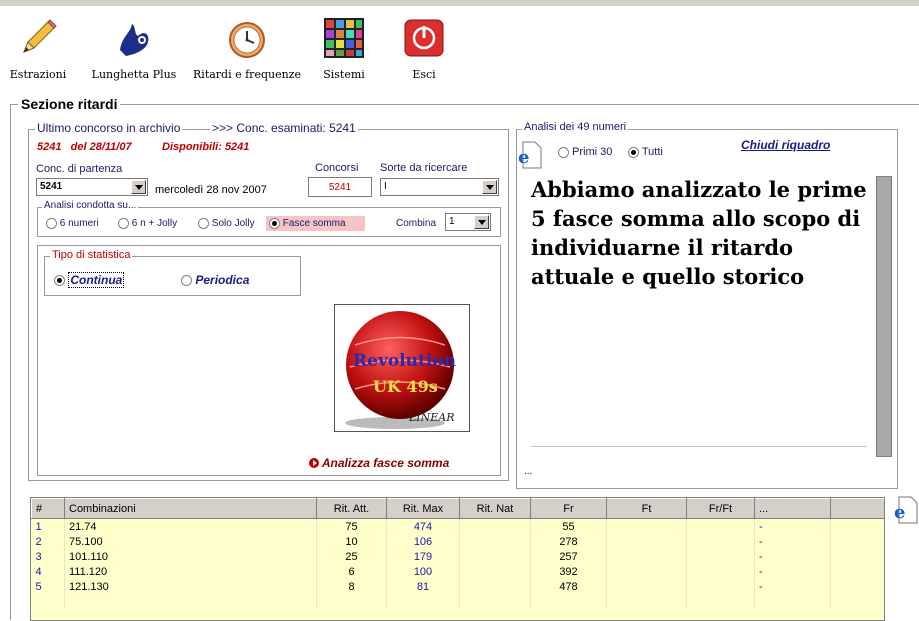 The image size is (919, 621). What do you see at coordinates (439, 187) in the screenshot?
I see `sorte-select: I` at bounding box center [439, 187].